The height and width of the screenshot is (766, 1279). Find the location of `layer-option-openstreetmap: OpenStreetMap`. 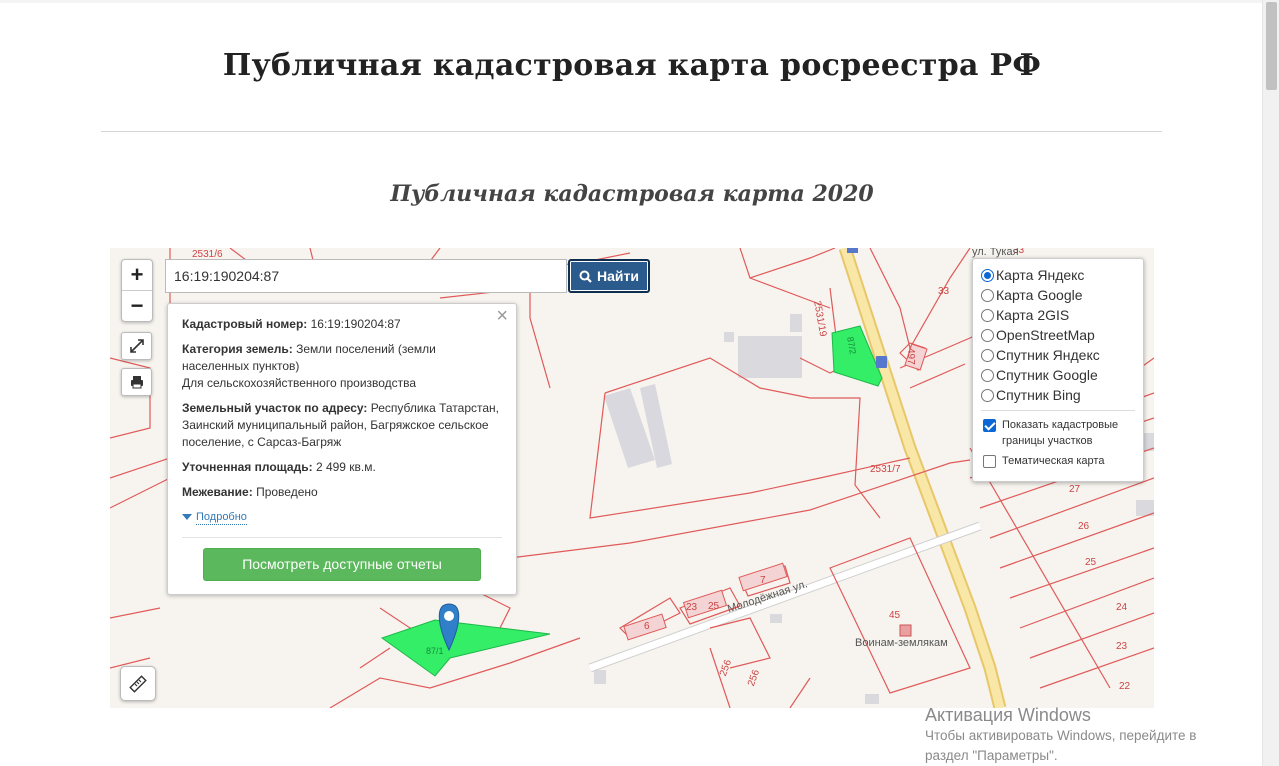

layer-option-openstreetmap: OpenStreetMap is located at coordinates (1058, 335).